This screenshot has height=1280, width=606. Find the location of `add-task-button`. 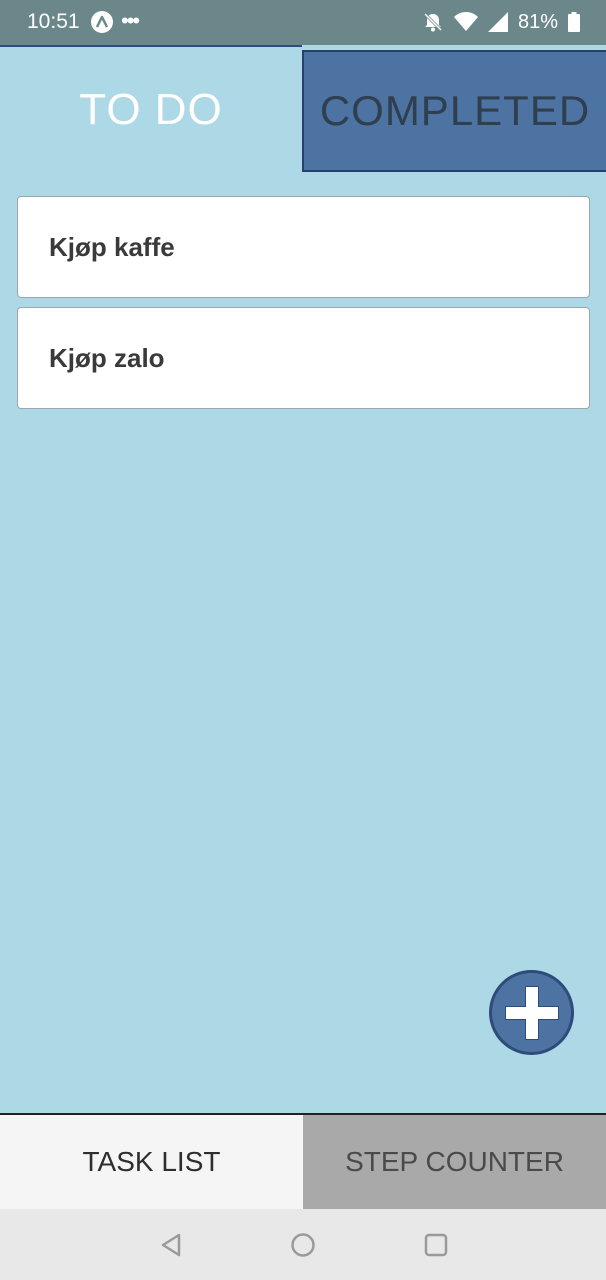

add-task-button is located at coordinates (531, 1012).